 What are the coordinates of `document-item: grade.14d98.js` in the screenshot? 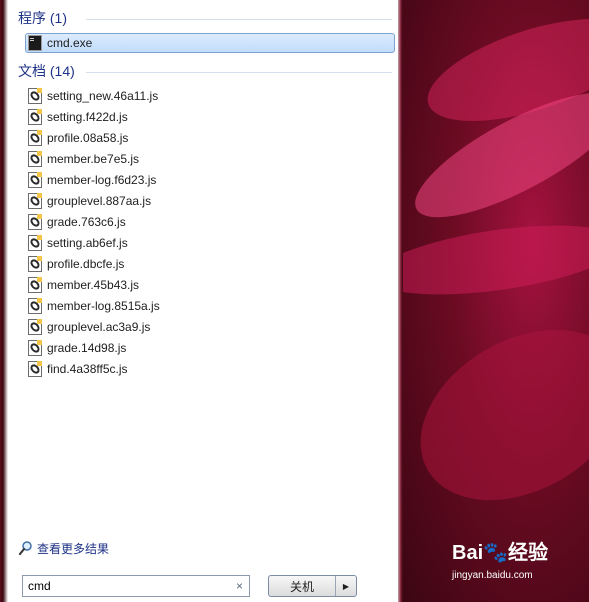 It's located at (77, 348).